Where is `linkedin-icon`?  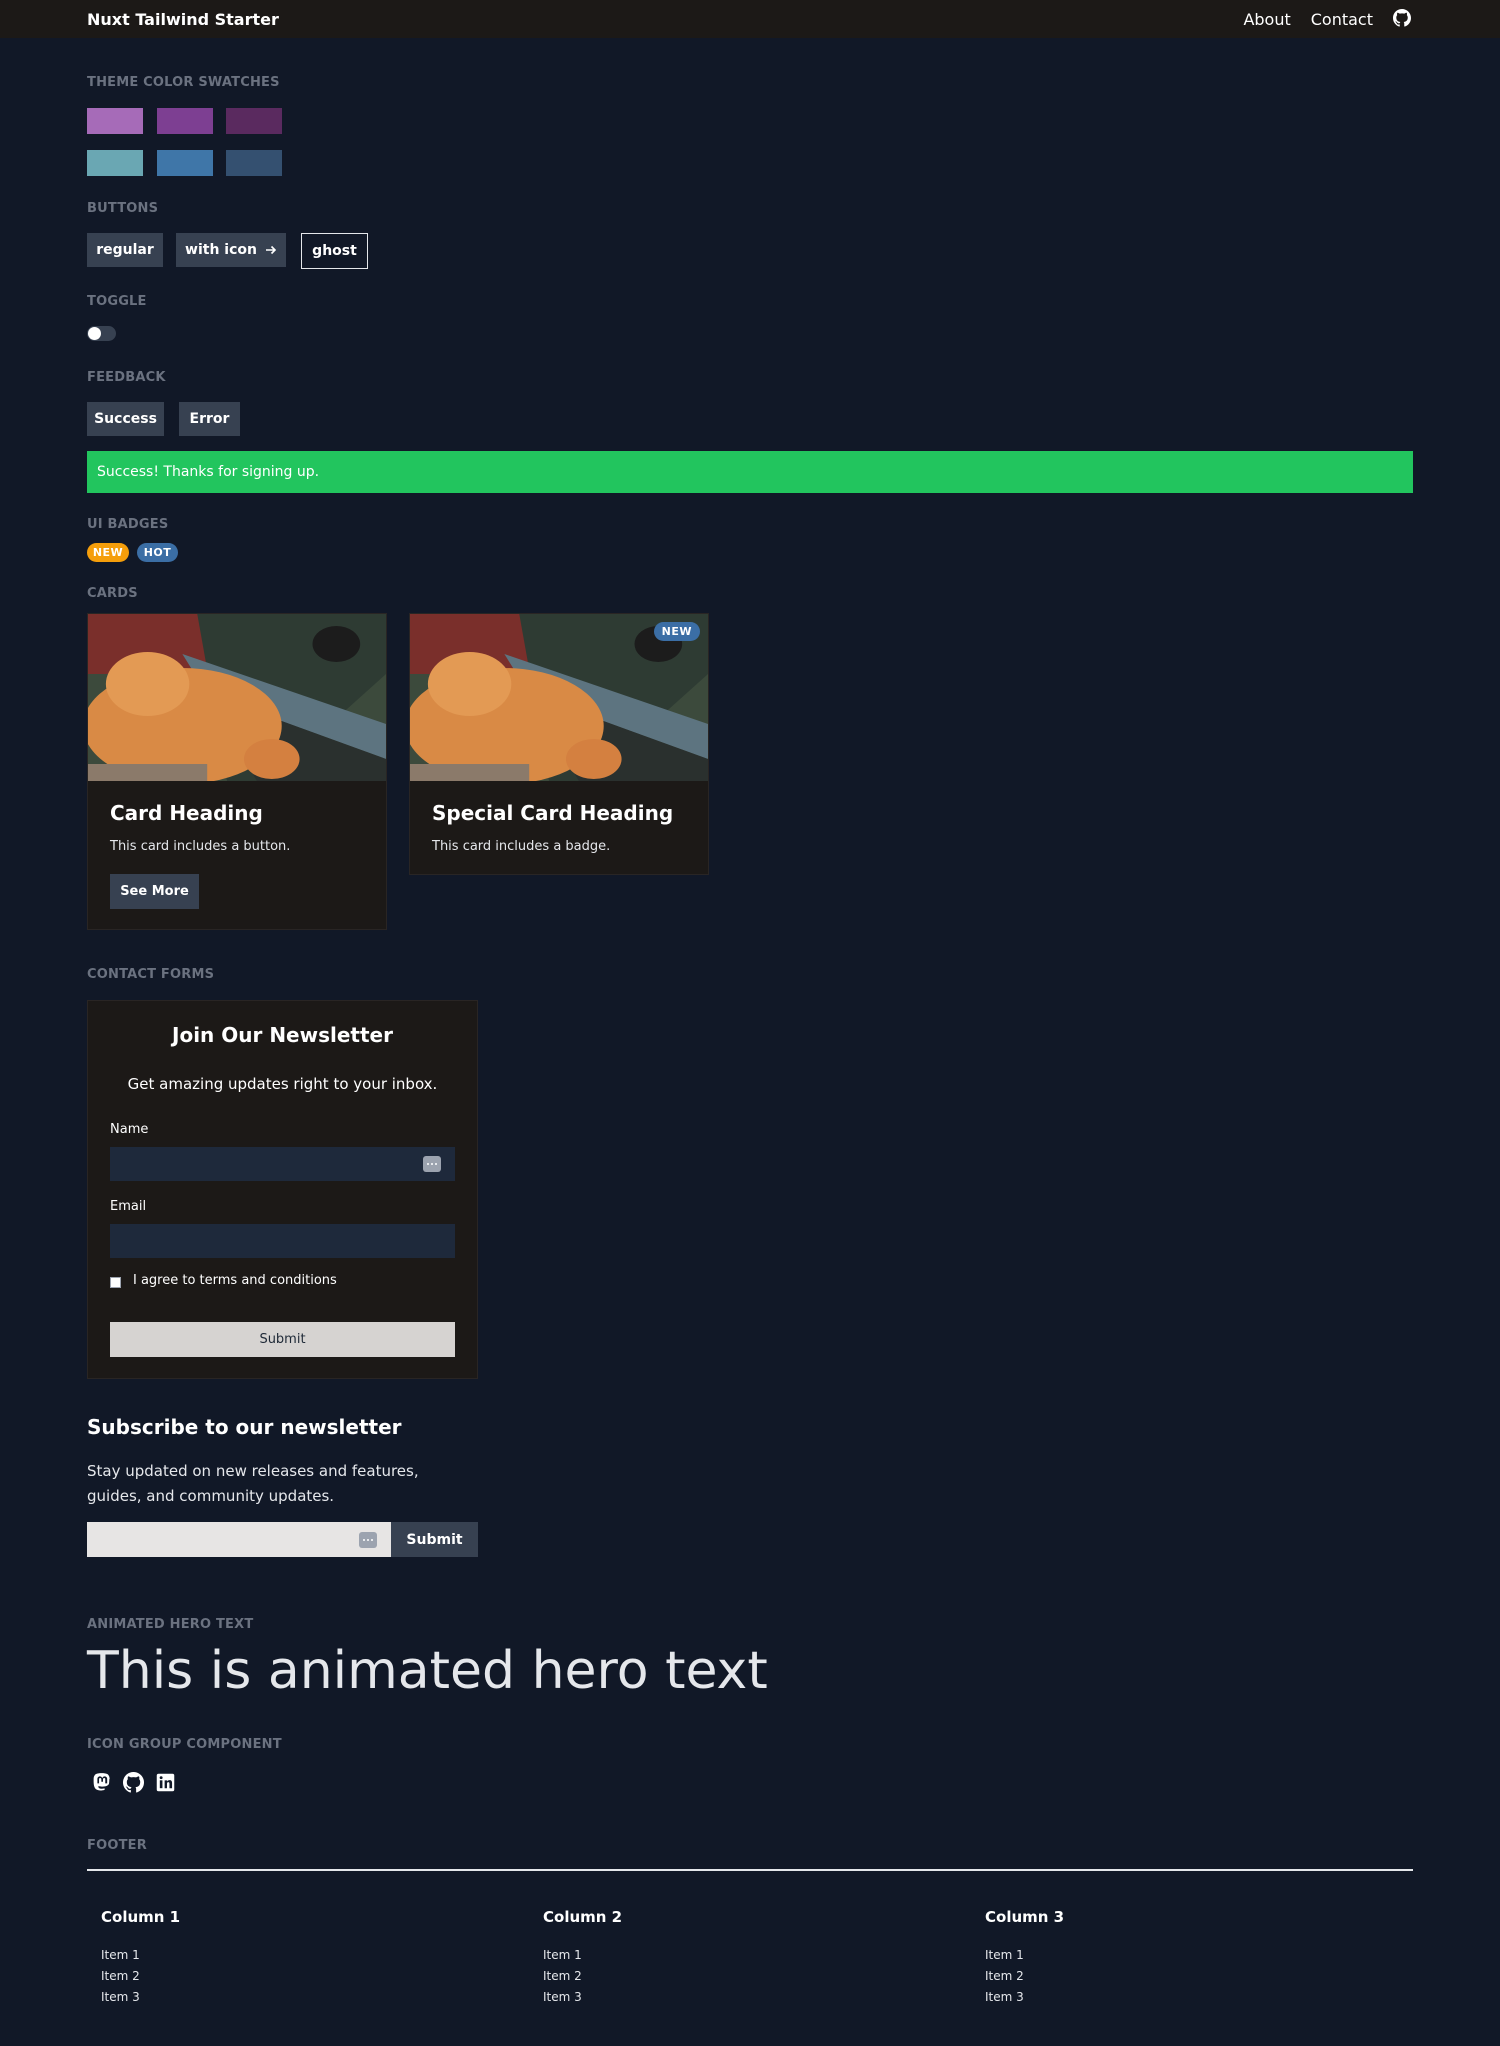 linkedin-icon is located at coordinates (165, 1782).